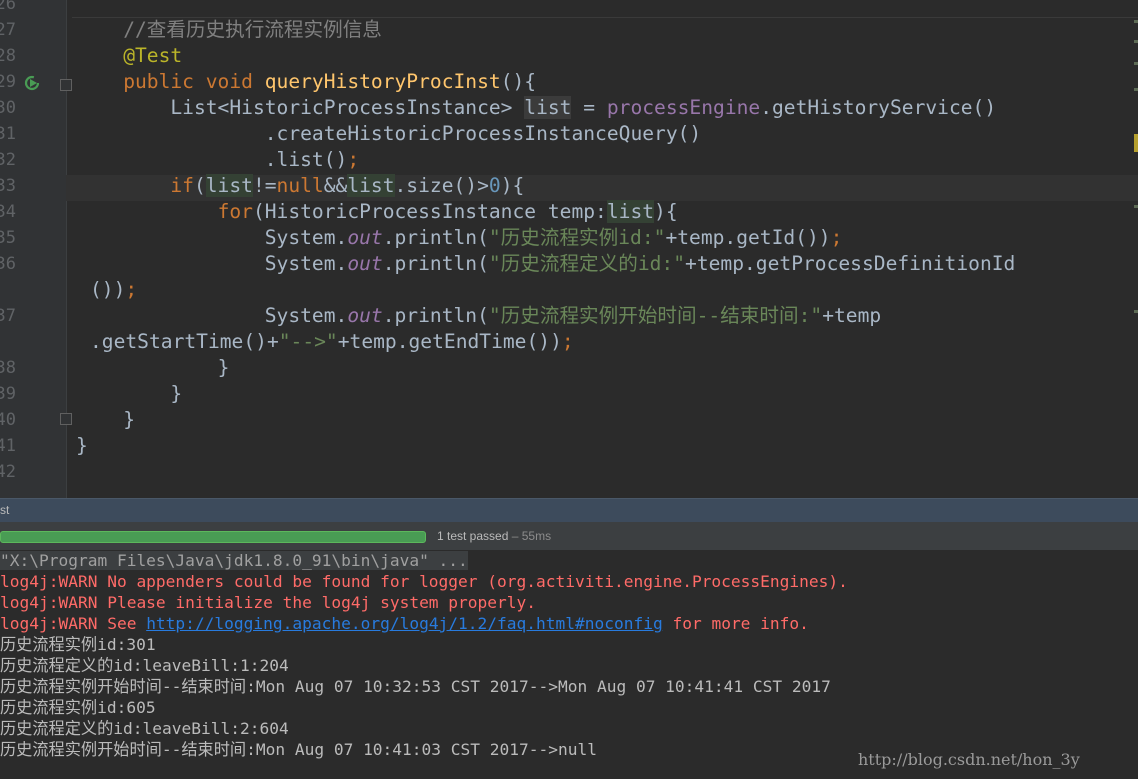  Describe the element at coordinates (306, 159) in the screenshot. I see `code-token: .list()` at that location.